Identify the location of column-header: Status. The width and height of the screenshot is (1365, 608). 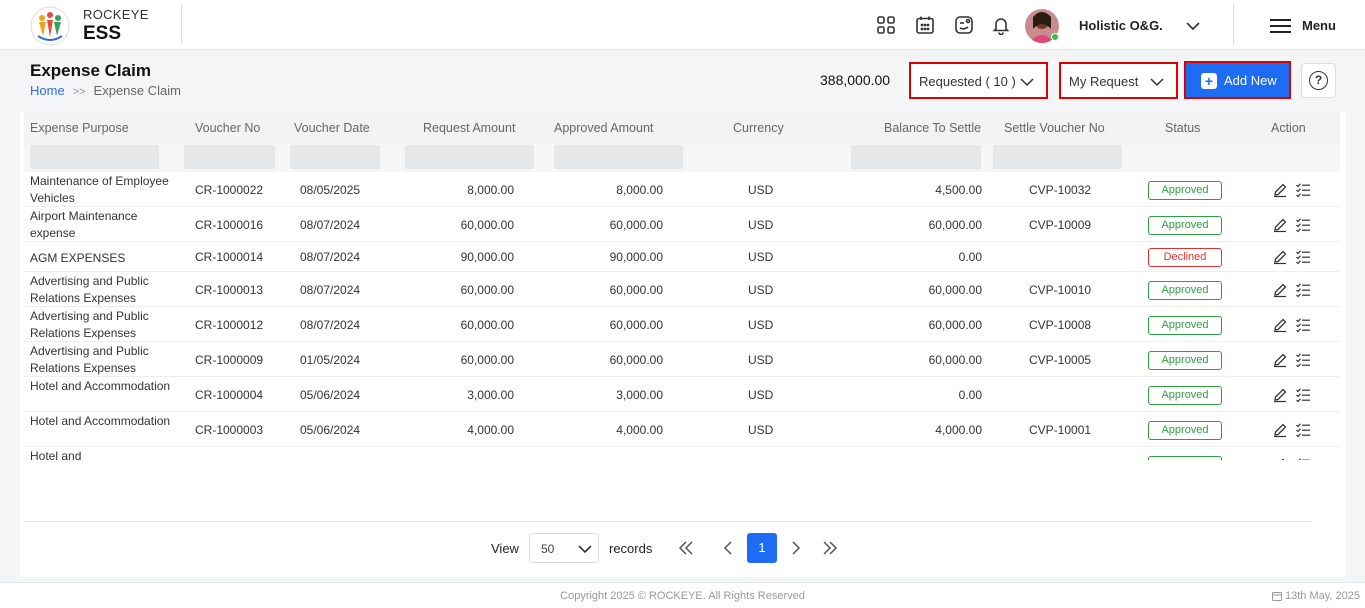
(1182, 128).